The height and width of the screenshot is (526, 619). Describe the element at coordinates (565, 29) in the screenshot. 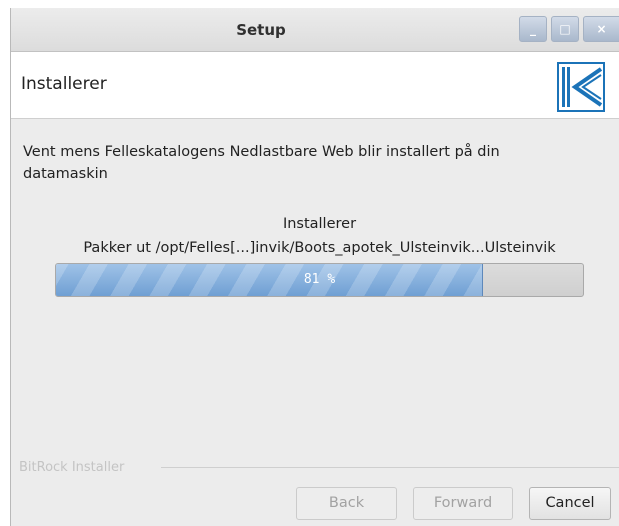

I see `maximize-button: □` at that location.